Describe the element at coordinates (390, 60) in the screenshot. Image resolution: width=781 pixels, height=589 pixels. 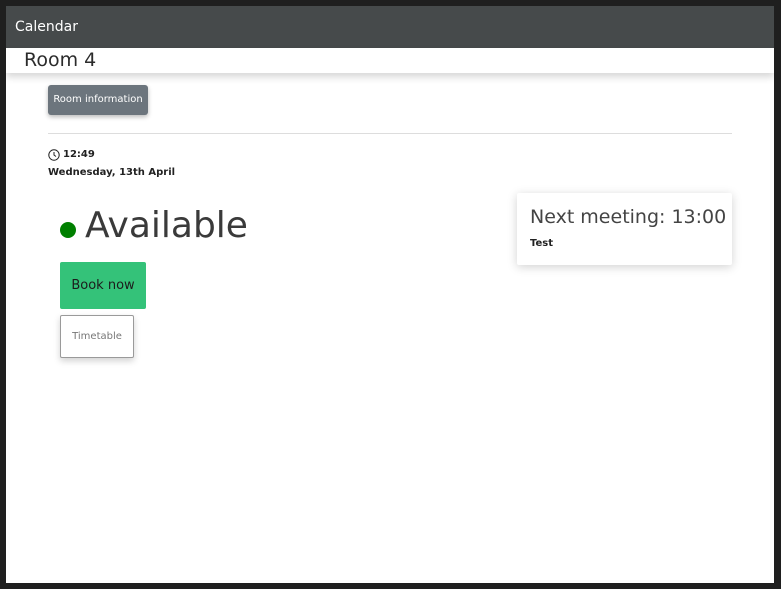
I see `room-header: Room 4` at that location.